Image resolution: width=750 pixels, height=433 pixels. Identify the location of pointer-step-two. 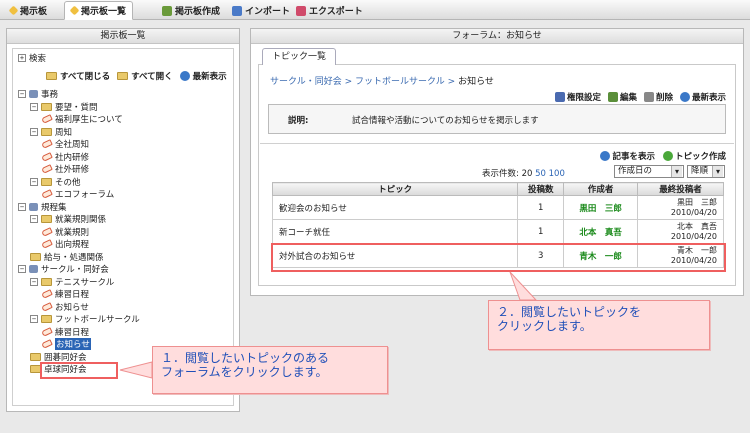
(523, 286).